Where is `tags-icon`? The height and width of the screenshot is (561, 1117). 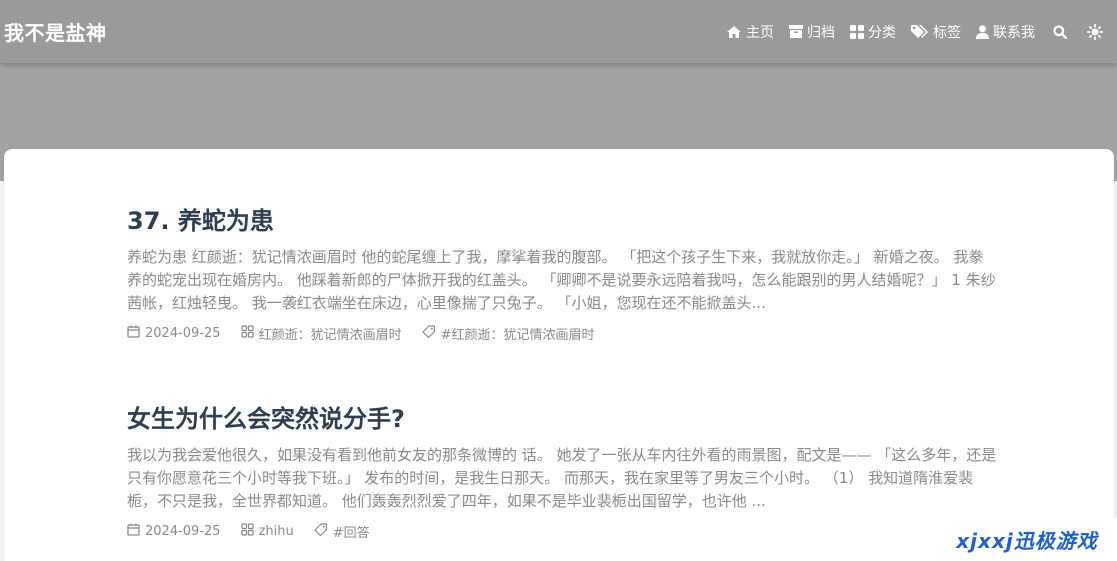 tags-icon is located at coordinates (920, 31).